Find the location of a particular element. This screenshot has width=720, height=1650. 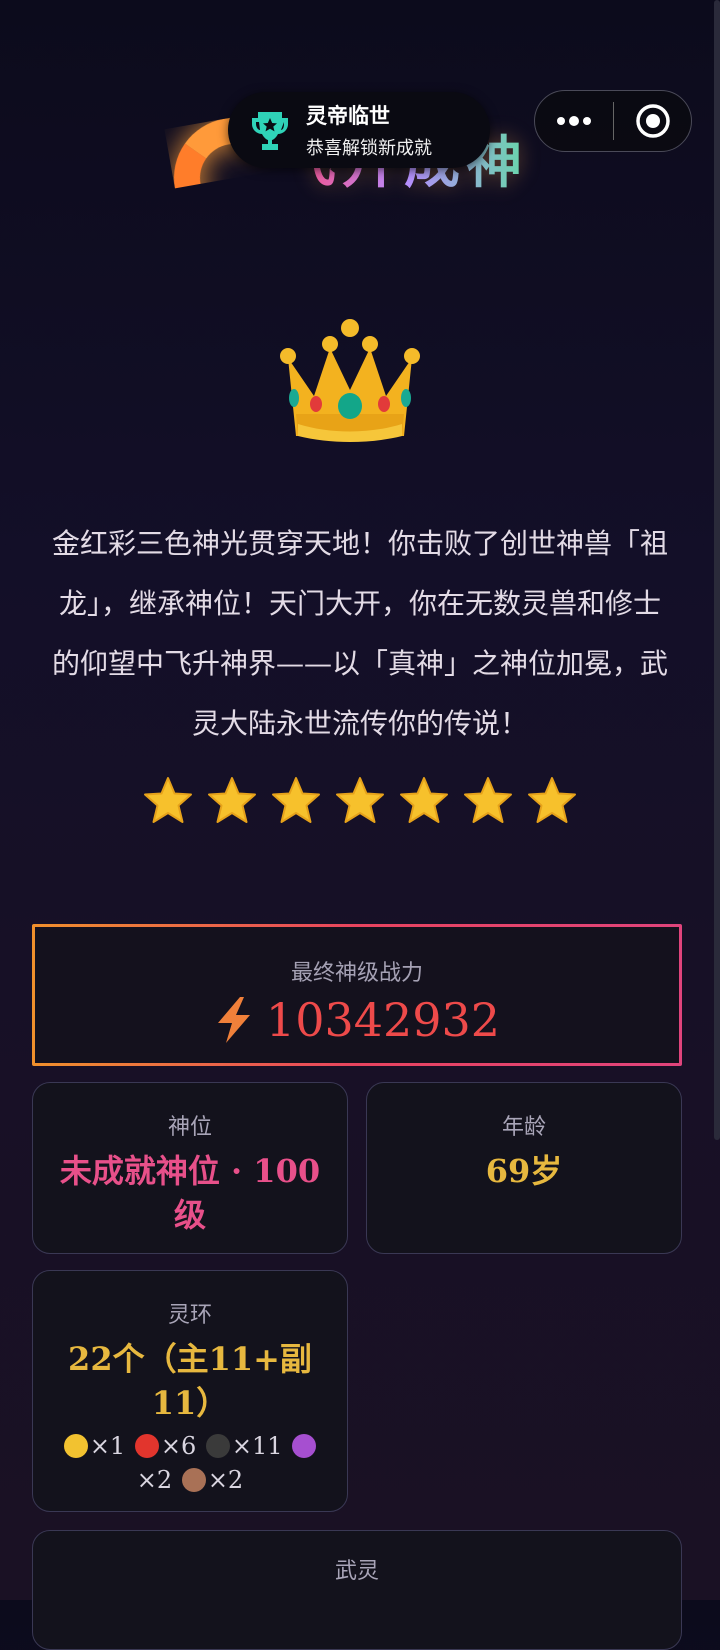

ring-count: ×11 is located at coordinates (257, 1446).